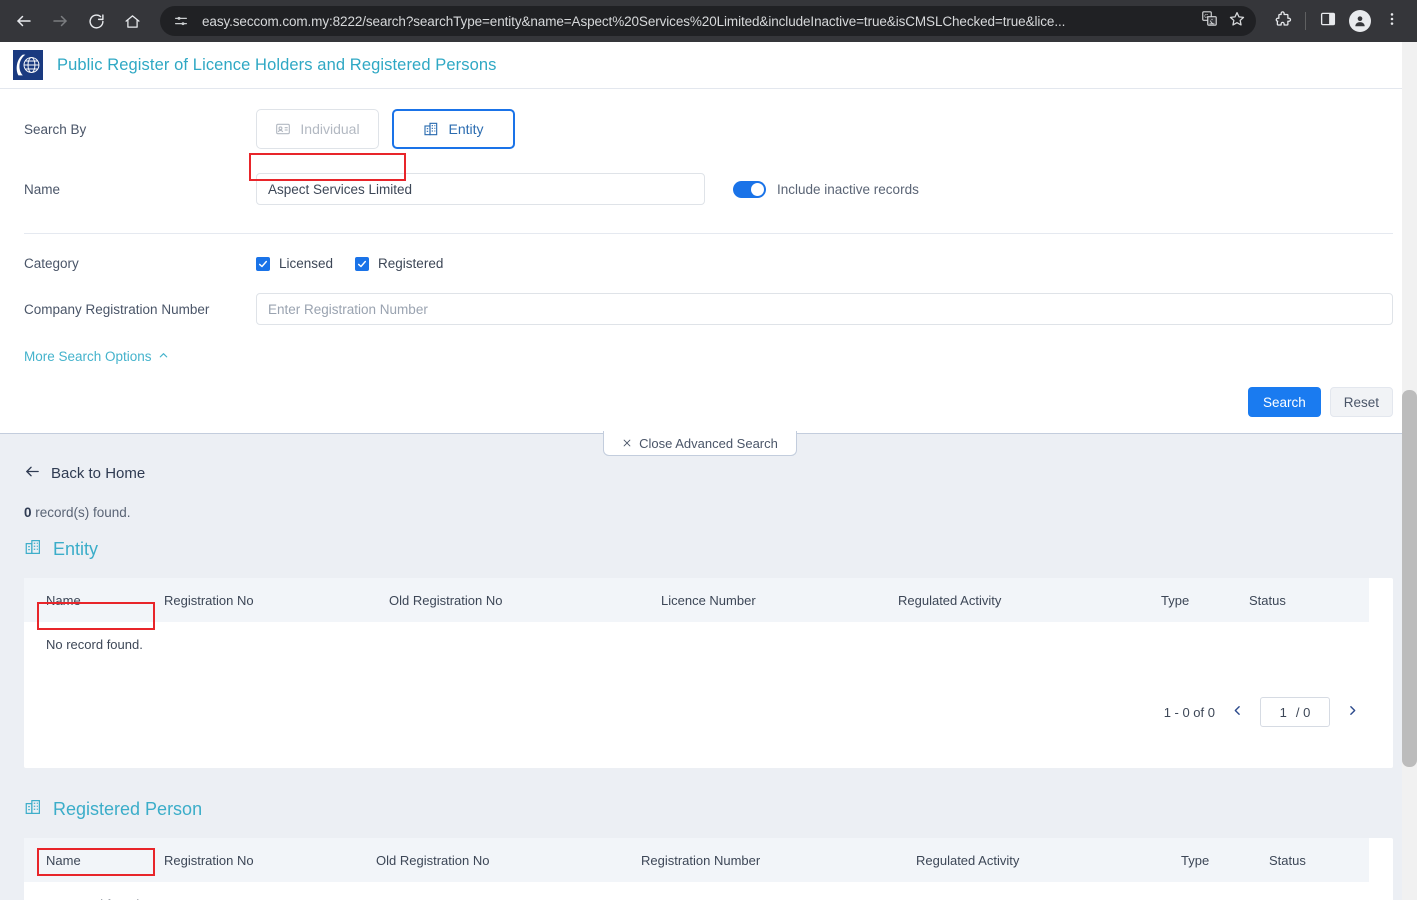  Describe the element at coordinates (1206, 17) in the screenshot. I see `svg-text: G` at that location.